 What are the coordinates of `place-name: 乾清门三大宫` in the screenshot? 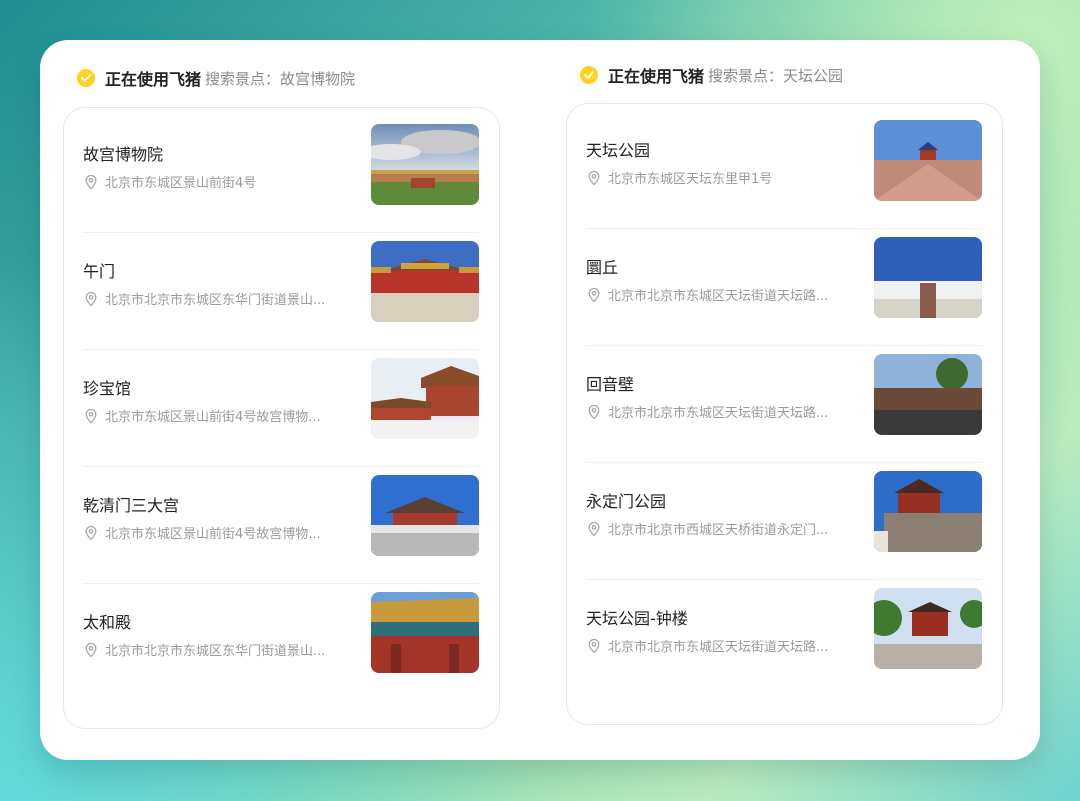 It's located at (131, 505).